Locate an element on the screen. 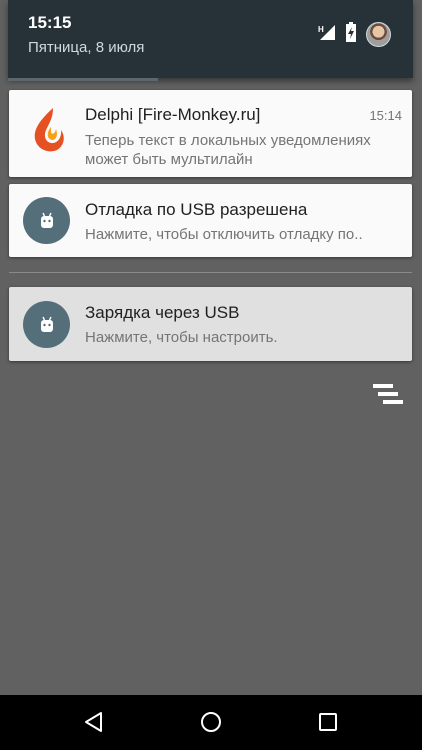  date-label: Пятница, 8 июля is located at coordinates (86, 47).